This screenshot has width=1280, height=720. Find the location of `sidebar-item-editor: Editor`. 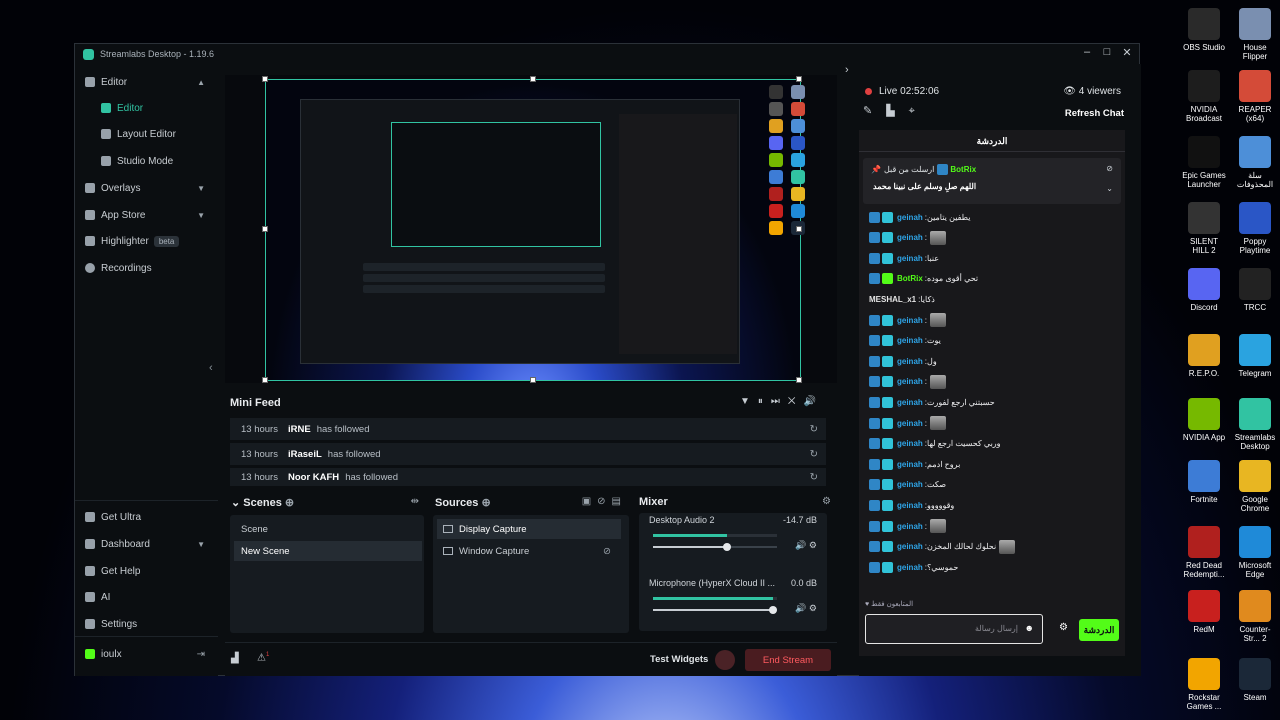

sidebar-item-editor: Editor is located at coordinates (163, 108).